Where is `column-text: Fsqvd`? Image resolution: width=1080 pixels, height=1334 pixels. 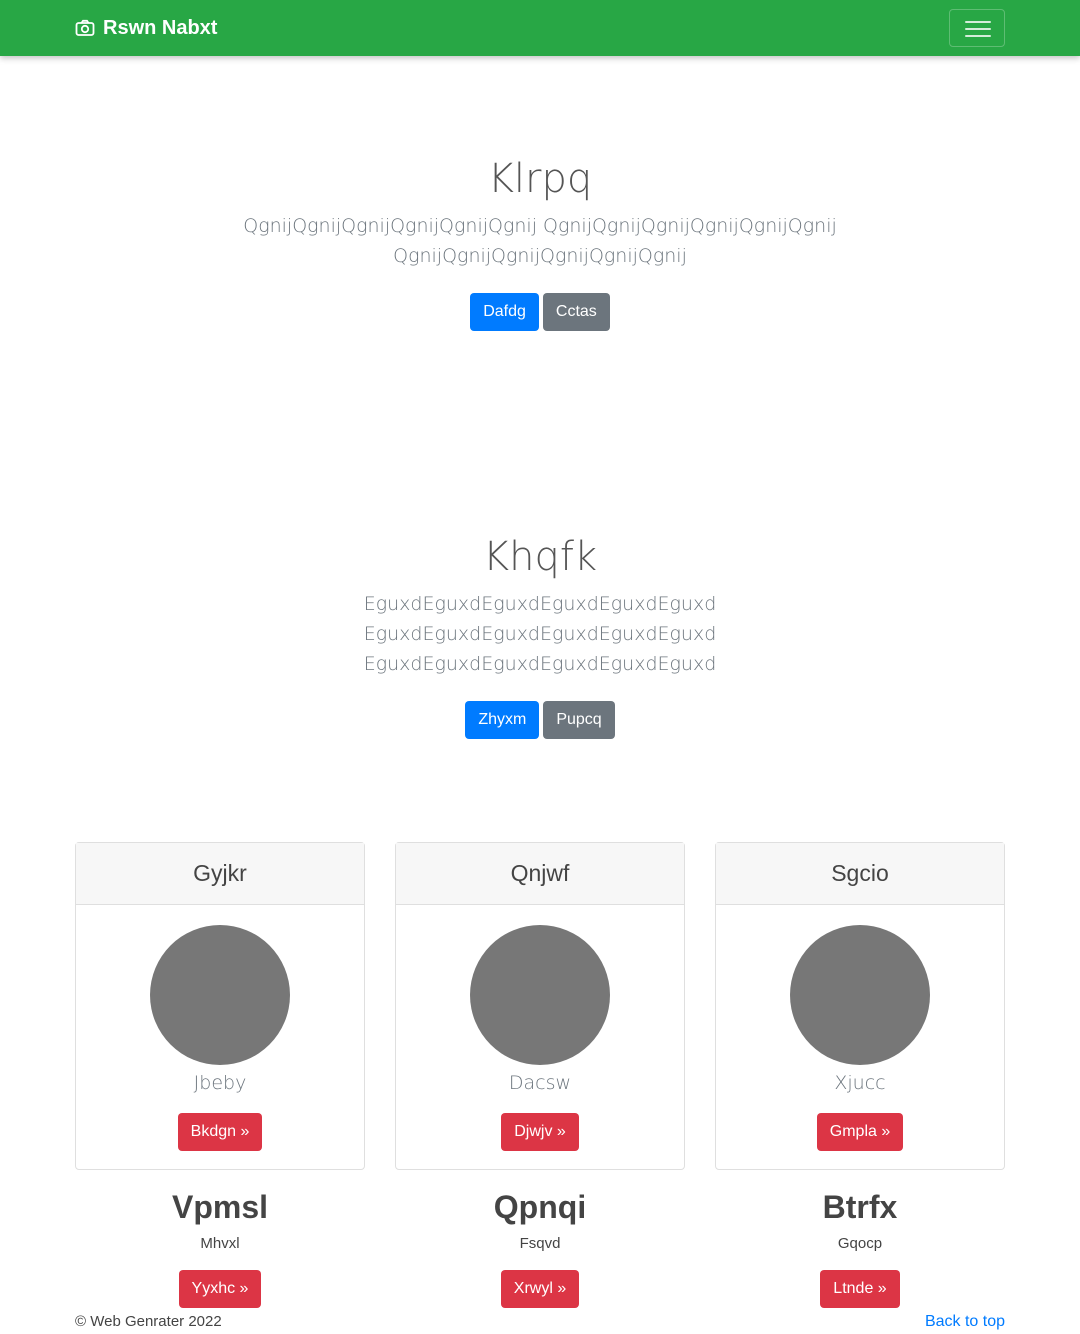 column-text: Fsqvd is located at coordinates (540, 1243).